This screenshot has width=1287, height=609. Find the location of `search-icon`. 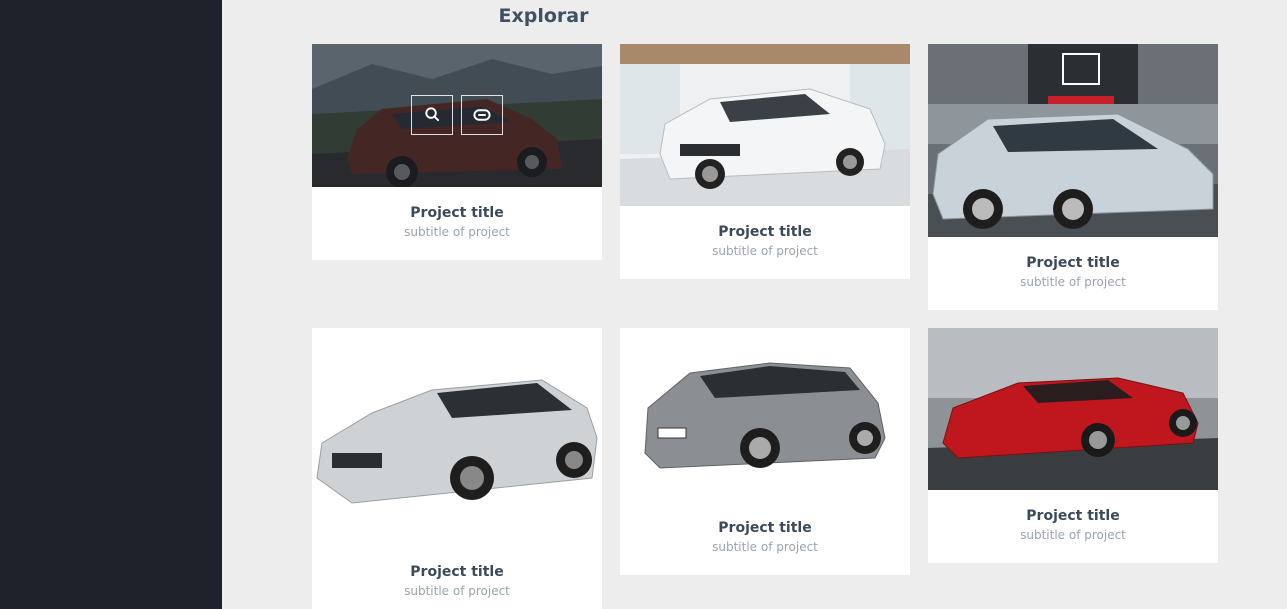

search-icon is located at coordinates (432, 114).